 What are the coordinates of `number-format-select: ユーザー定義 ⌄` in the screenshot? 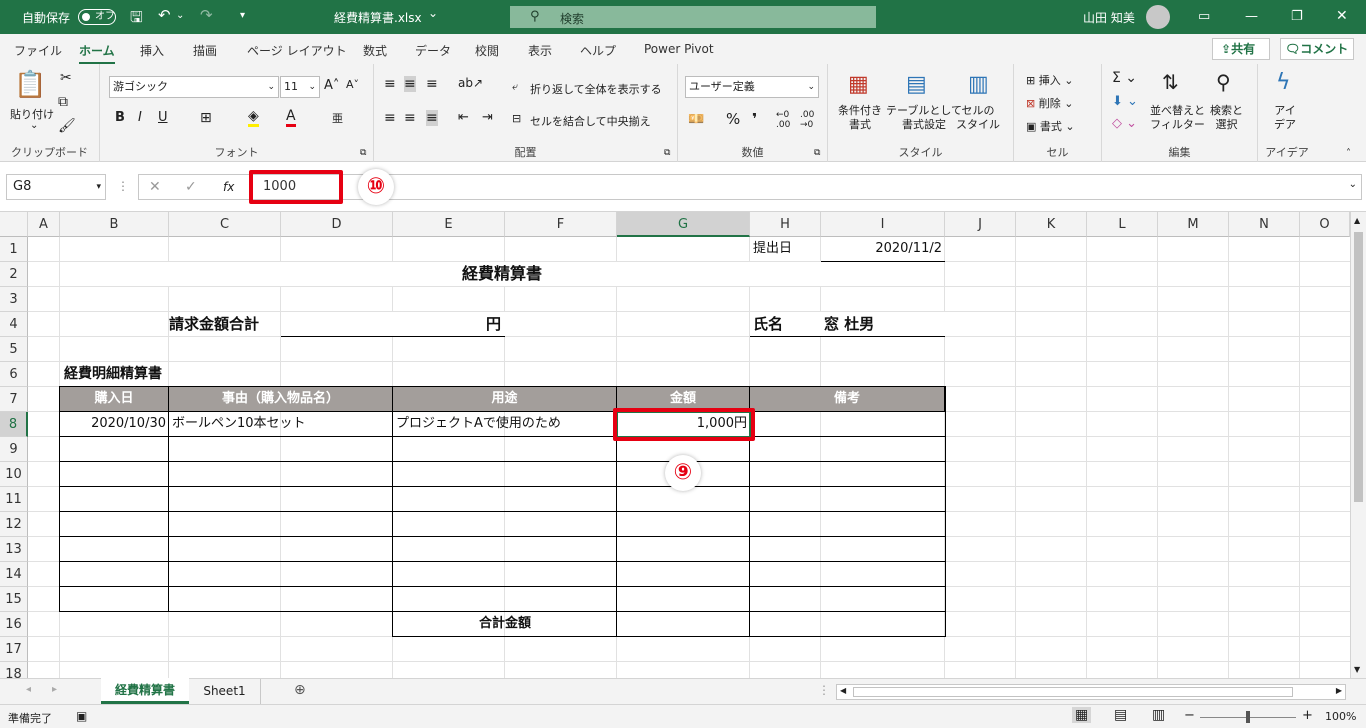 It's located at (752, 87).